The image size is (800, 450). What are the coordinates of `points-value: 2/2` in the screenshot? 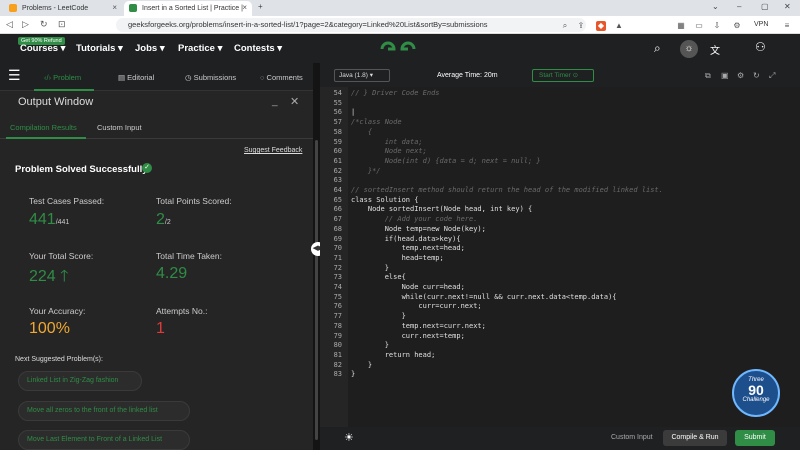 It's located at (163, 219).